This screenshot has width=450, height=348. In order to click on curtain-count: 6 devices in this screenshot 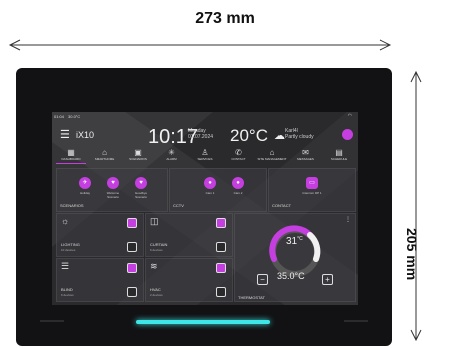, I will do `click(156, 250)`.